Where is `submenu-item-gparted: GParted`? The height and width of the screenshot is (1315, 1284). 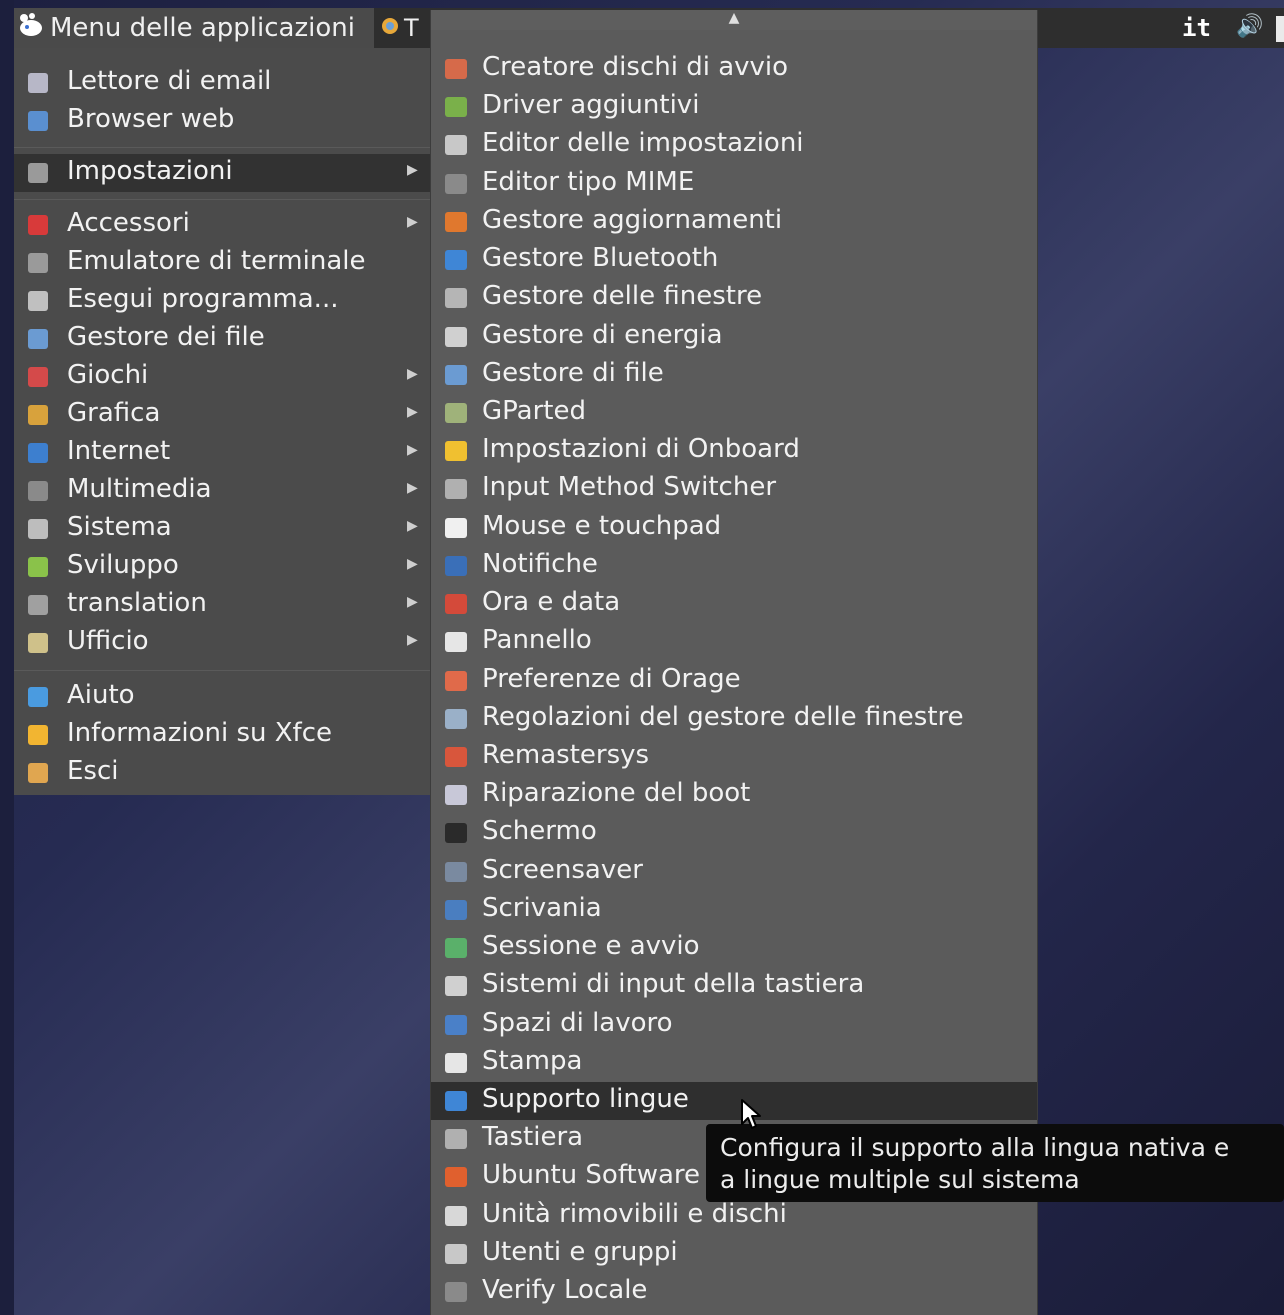 submenu-item-gparted: GParted is located at coordinates (734, 413).